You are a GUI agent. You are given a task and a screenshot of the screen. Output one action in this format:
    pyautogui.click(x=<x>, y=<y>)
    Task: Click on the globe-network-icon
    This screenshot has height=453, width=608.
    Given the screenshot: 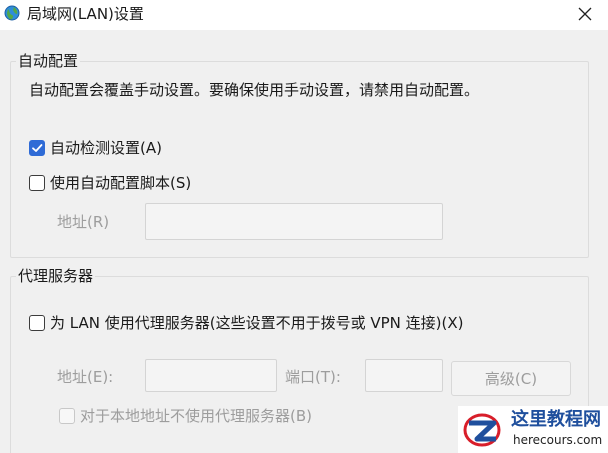 What is the action you would take?
    pyautogui.click(x=12, y=13)
    